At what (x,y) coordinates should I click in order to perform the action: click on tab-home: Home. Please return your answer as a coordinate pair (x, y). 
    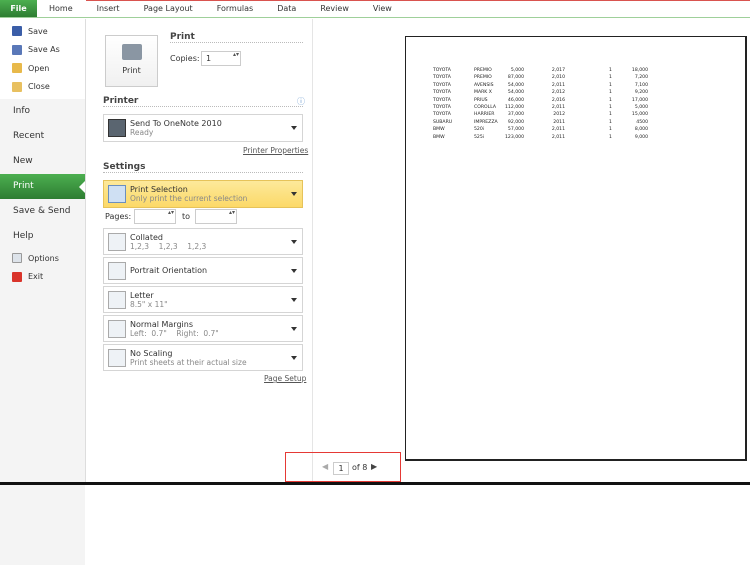
    Looking at the image, I should click on (61, 8).